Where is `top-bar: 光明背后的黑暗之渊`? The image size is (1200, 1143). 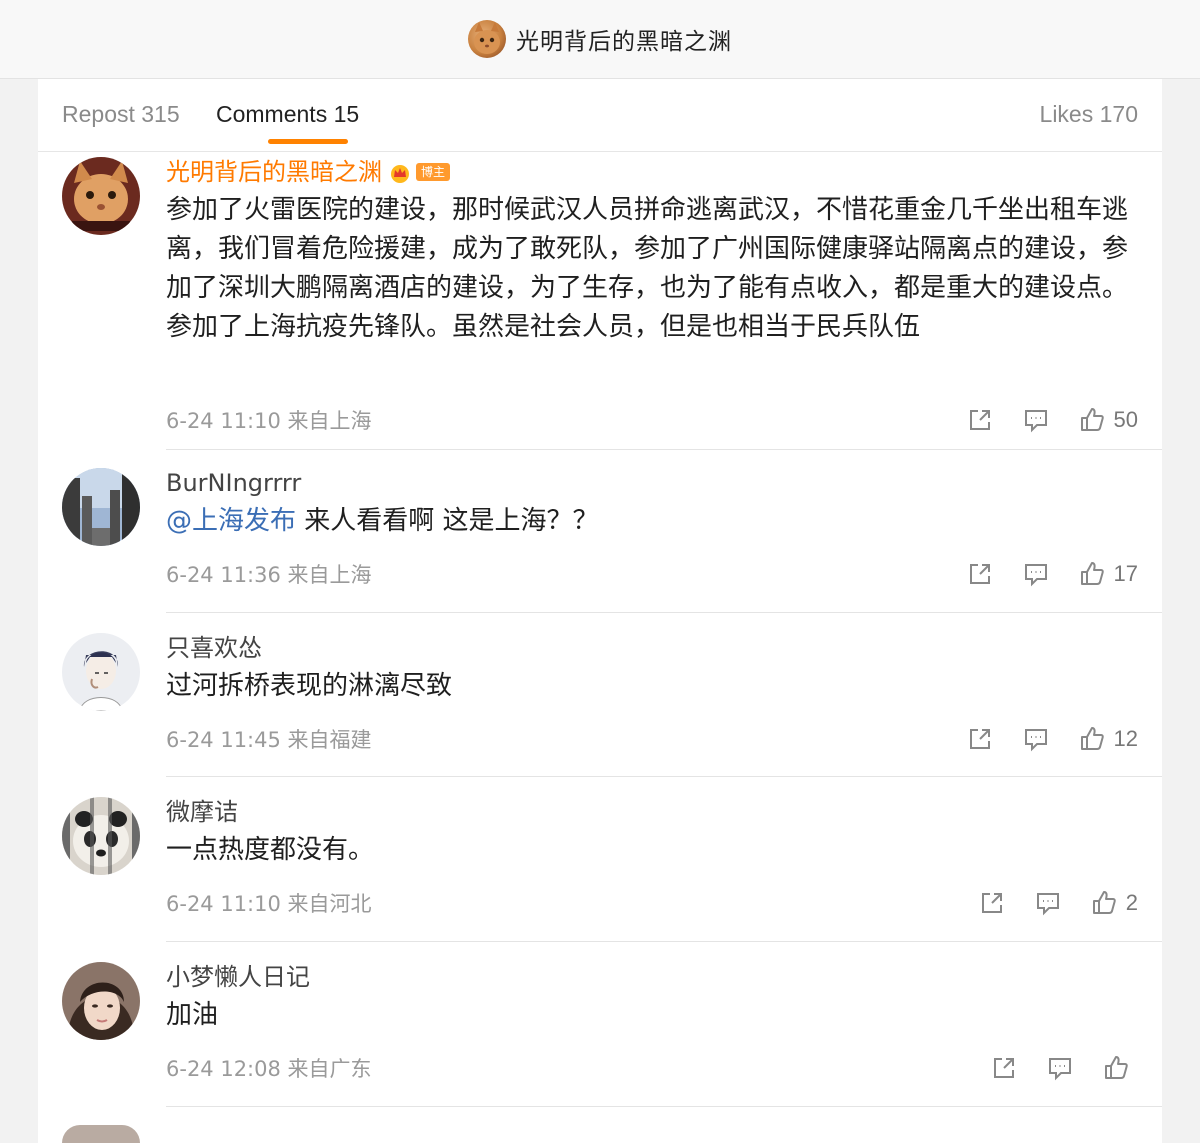 top-bar: 光明背后的黑暗之渊 is located at coordinates (600, 39).